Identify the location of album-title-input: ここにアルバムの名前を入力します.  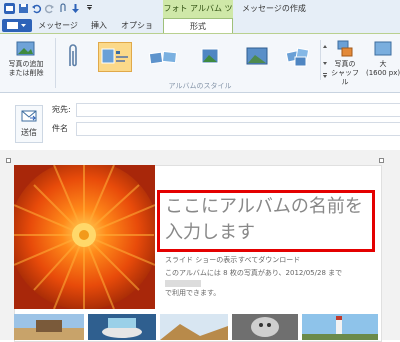
(265, 220).